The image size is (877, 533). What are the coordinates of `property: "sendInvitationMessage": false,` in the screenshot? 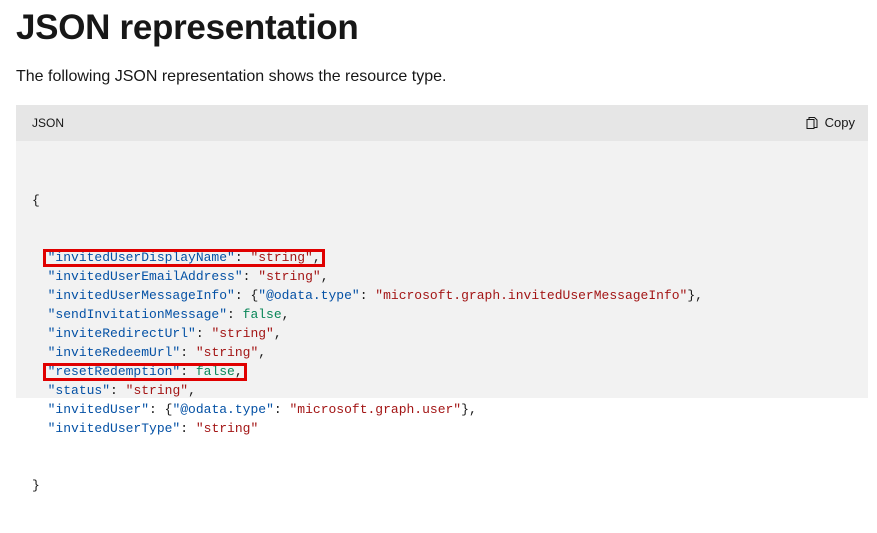 It's located at (168, 314).